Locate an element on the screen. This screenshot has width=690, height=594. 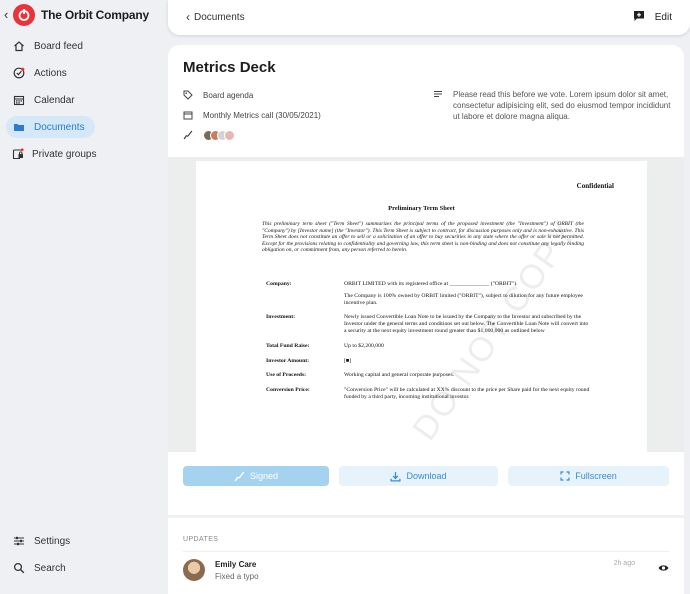
back-to-documents-link: ‹ Documents is located at coordinates (215, 17).